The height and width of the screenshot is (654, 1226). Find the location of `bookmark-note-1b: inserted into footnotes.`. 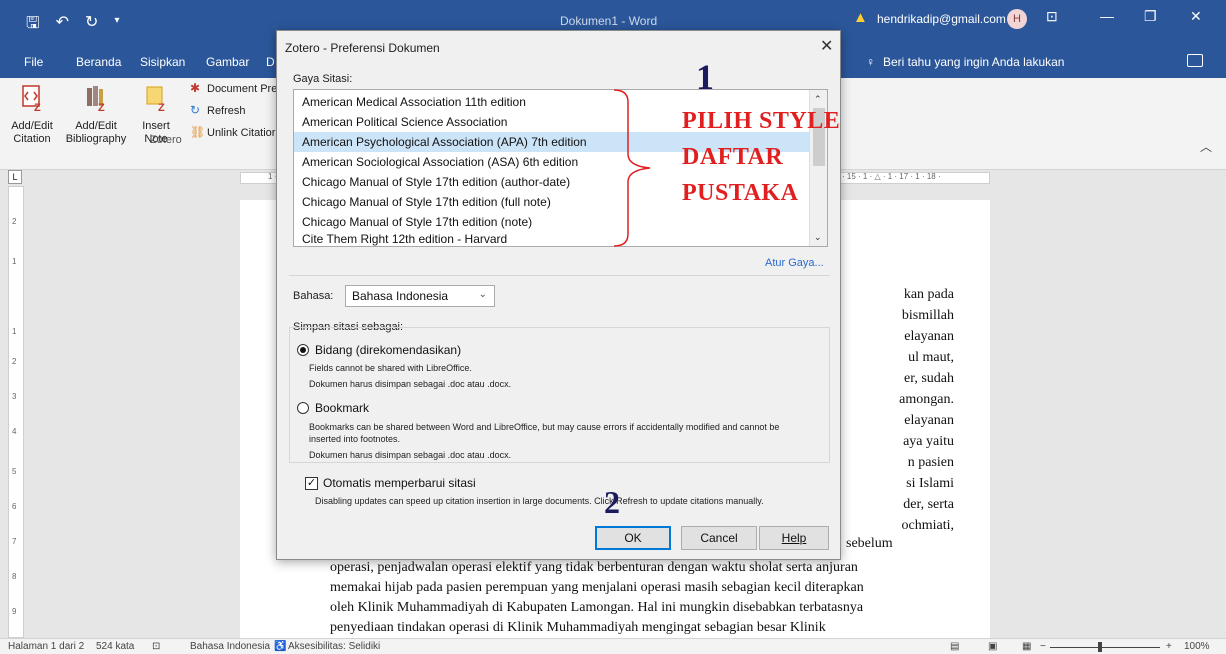

bookmark-note-1b: inserted into footnotes. is located at coordinates (355, 439).